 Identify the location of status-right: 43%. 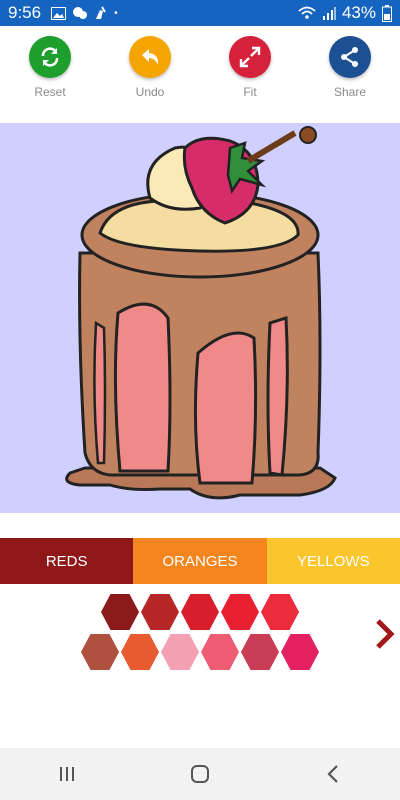
(345, 13).